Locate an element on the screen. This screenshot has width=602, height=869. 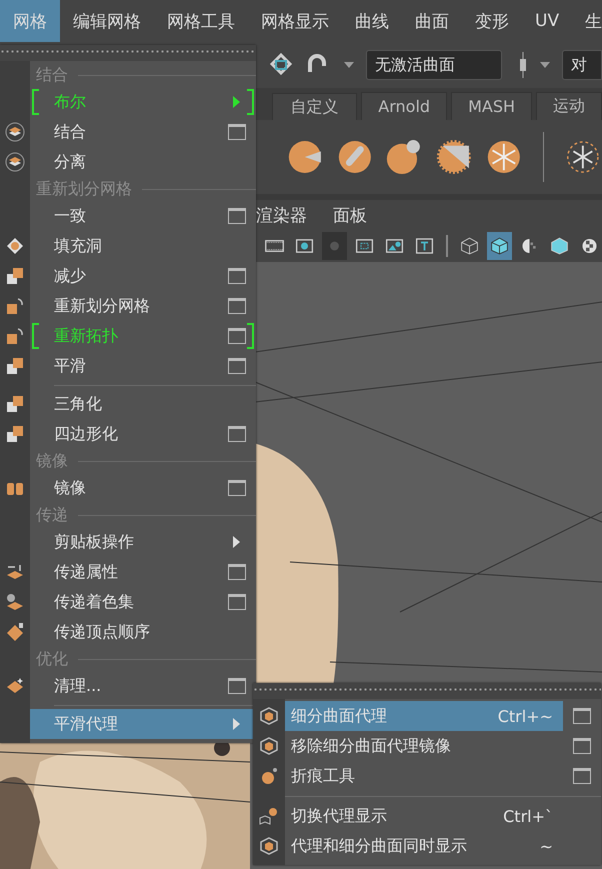
menu-item: 传递着色集 is located at coordinates (143, 602).